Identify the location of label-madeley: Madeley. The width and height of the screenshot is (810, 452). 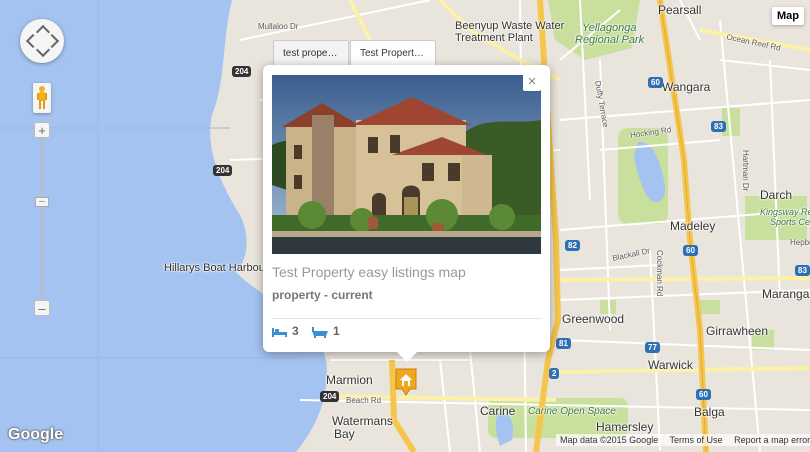
(693, 226).